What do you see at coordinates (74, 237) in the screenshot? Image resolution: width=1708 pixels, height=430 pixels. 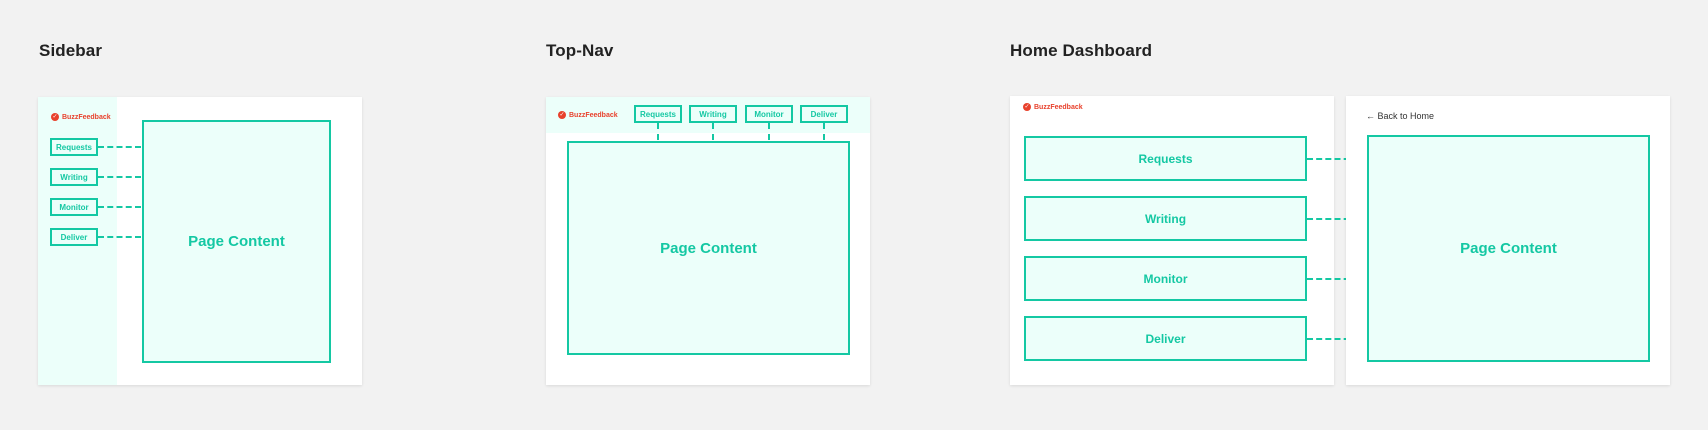 I see `sidebar-item-deliver: Deliver` at bounding box center [74, 237].